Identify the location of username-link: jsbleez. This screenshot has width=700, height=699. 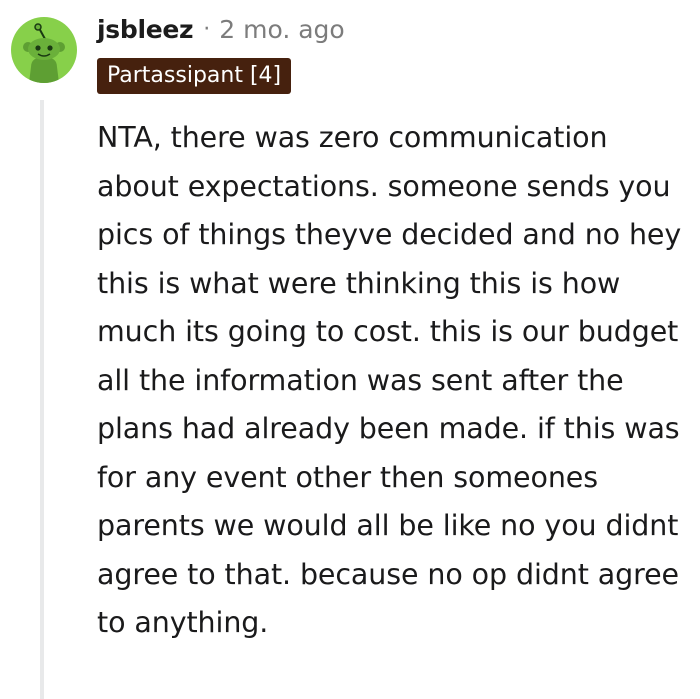
(145, 29).